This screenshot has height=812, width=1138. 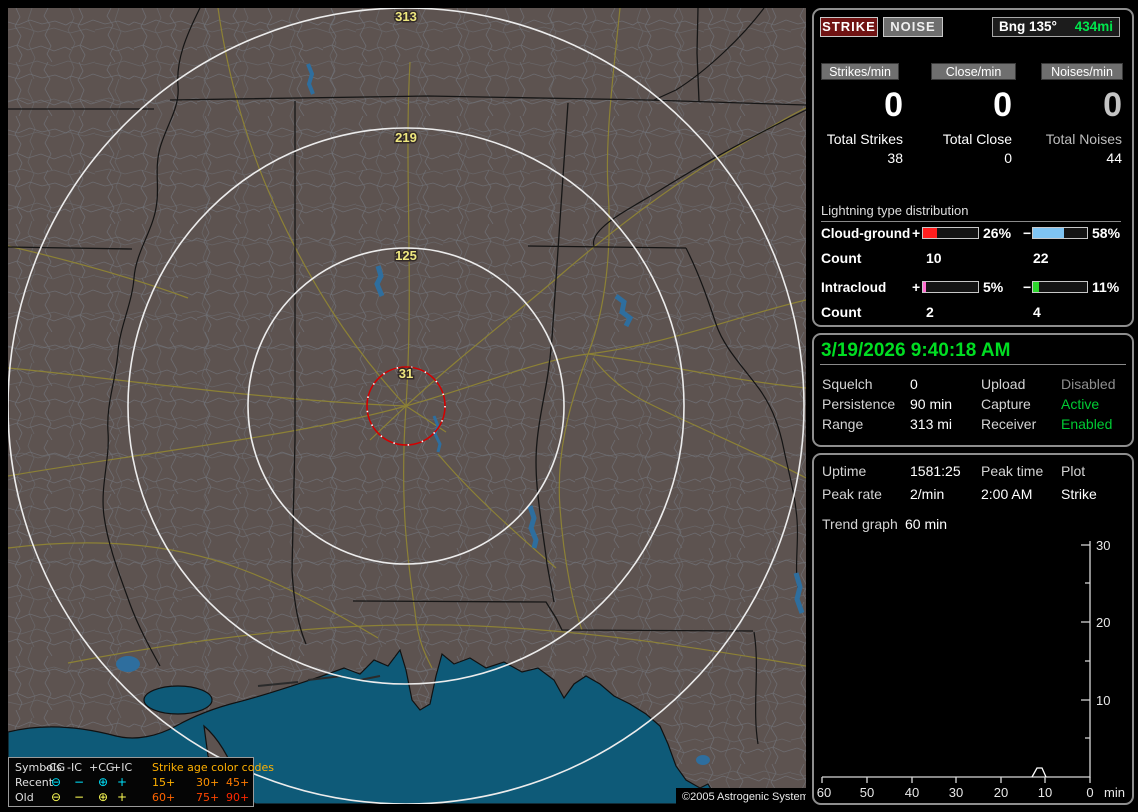 I want to click on cg-count-label: Count, so click(x=841, y=258).